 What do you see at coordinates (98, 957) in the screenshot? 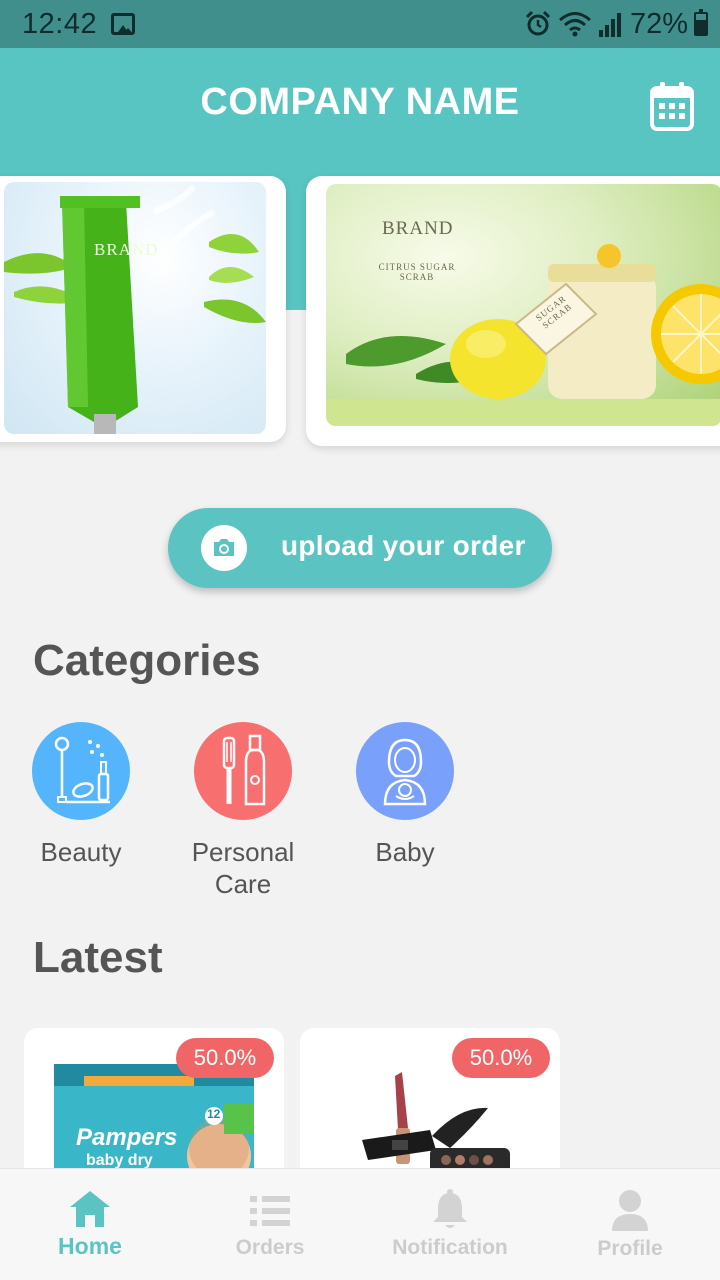
I see `latest-heading: Latest` at bounding box center [98, 957].